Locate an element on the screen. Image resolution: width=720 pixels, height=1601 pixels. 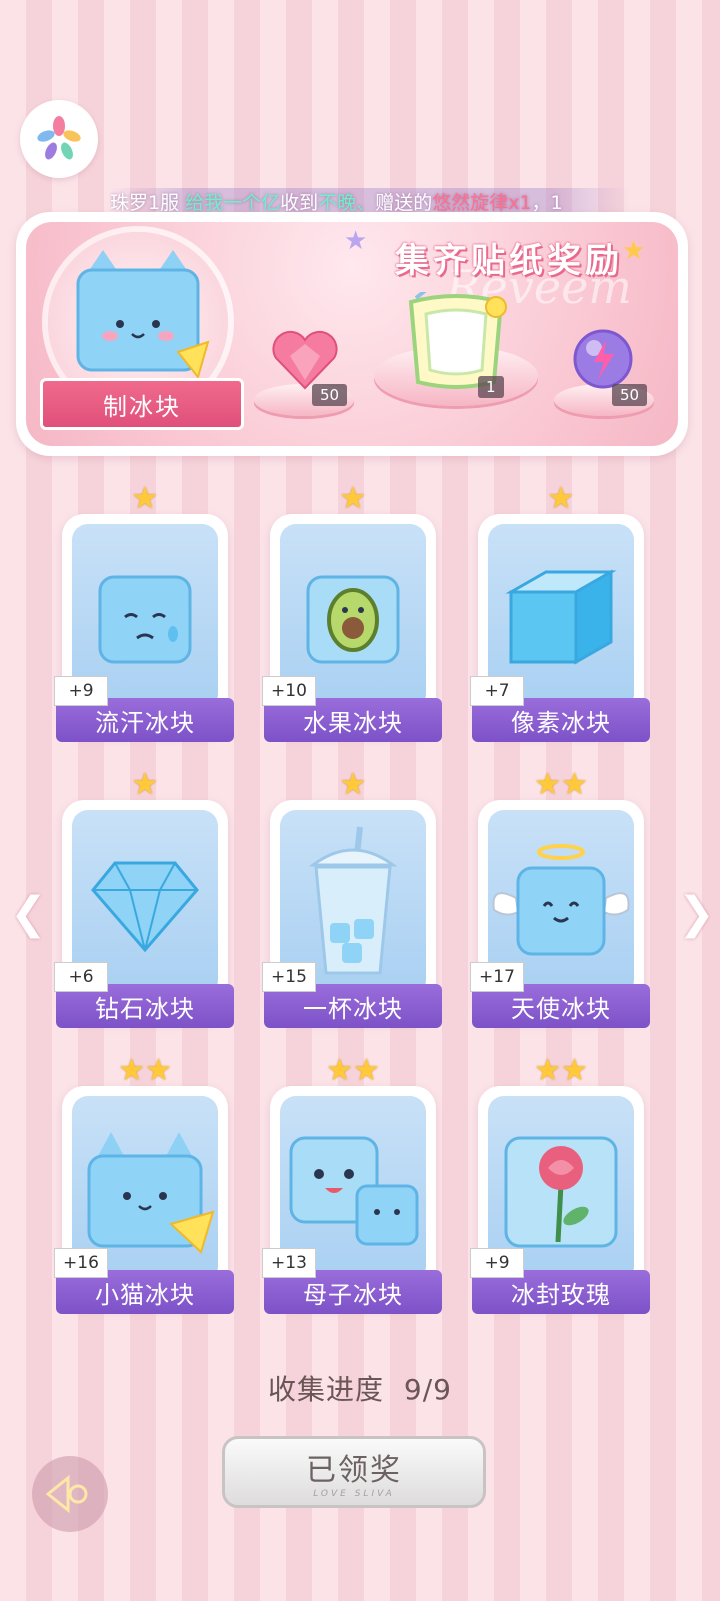
ticker-server: 珠罗1服 is located at coordinates (148, 203).